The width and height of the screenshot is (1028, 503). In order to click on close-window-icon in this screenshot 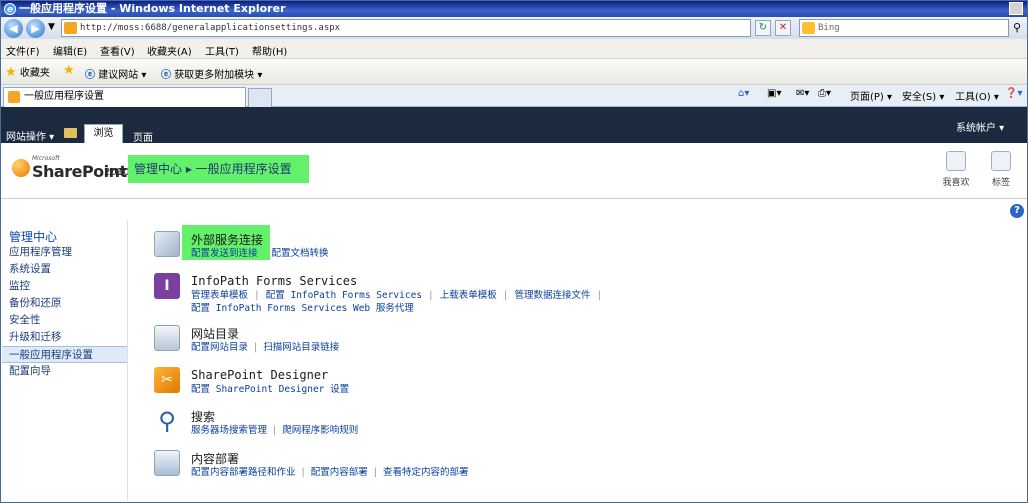, I will do `click(1016, 8)`.